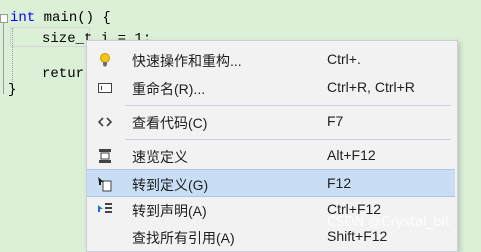  Describe the element at coordinates (271, 122) in the screenshot. I see `menu-item-view-code: 查看代码(C) F7` at that location.